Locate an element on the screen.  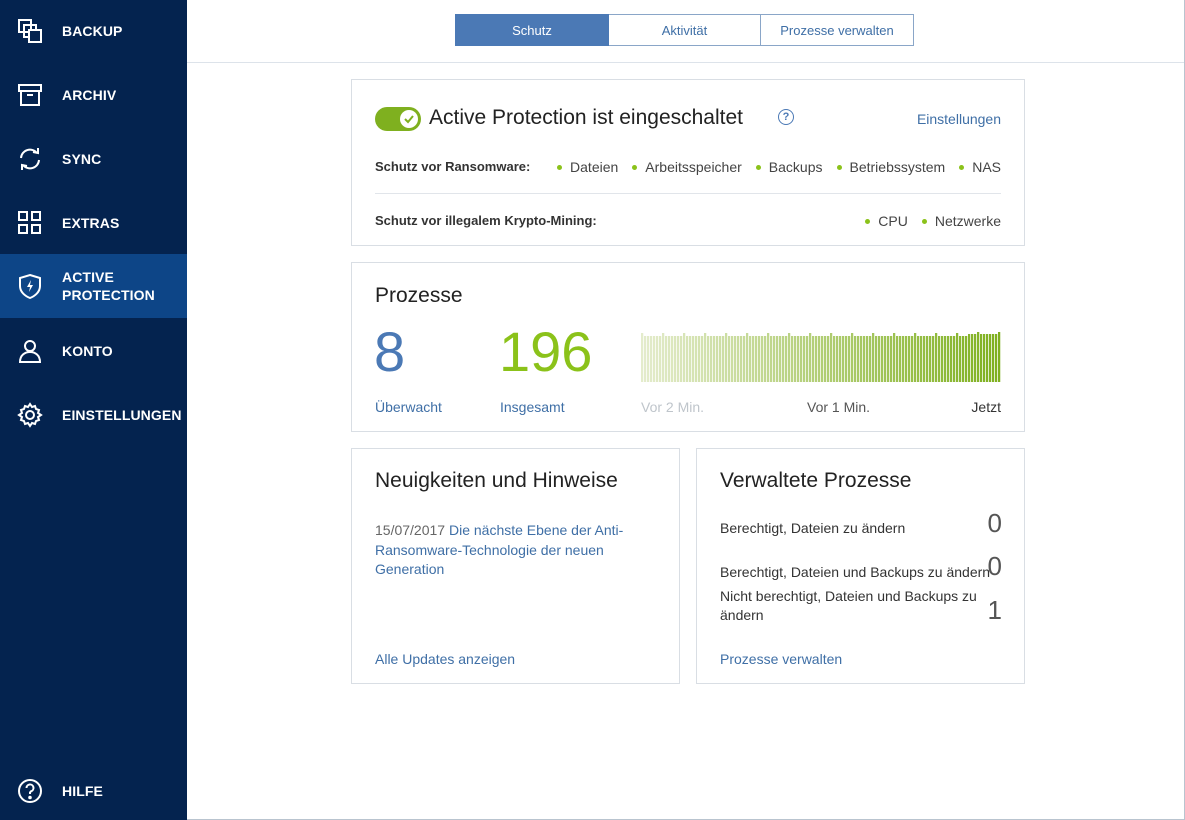
ransomware-item: NAS is located at coordinates (980, 167).